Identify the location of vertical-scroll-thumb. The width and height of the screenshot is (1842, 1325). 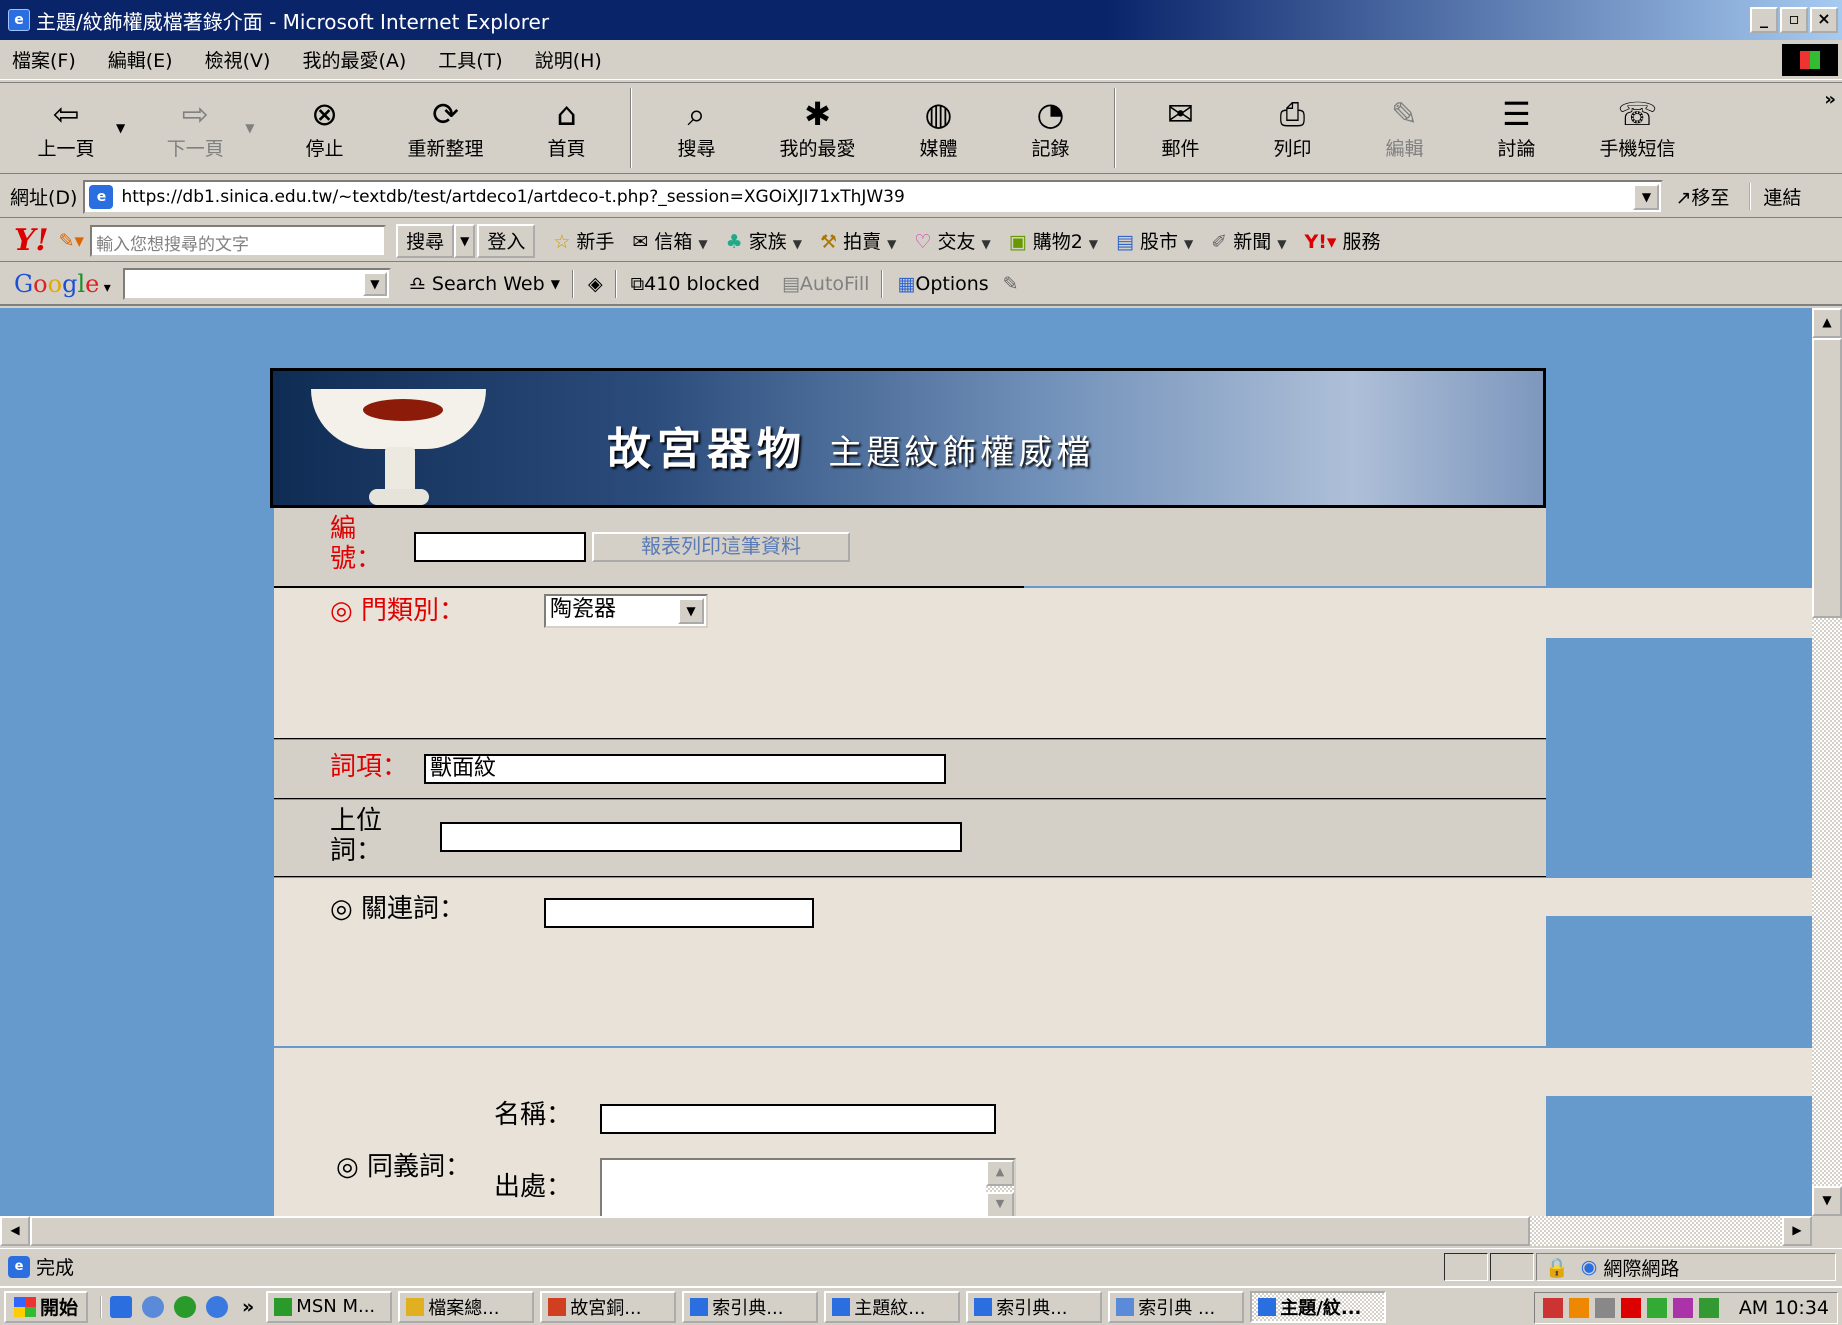
(1827, 478).